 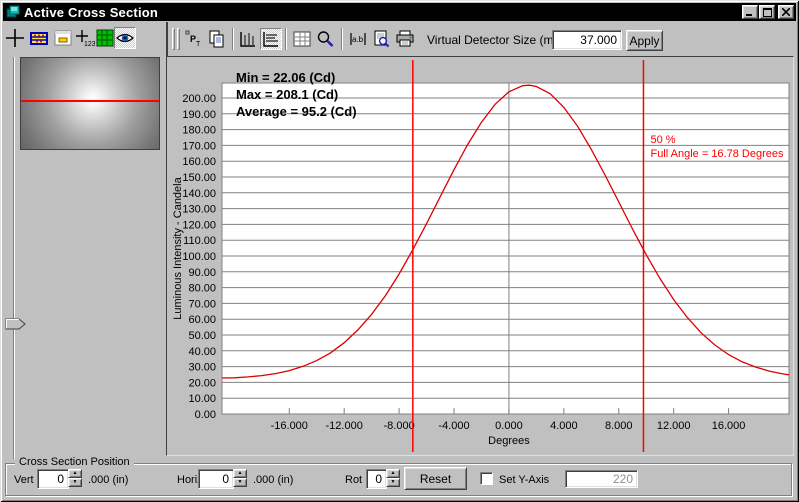 I want to click on rot-label: Rot, so click(x=354, y=480).